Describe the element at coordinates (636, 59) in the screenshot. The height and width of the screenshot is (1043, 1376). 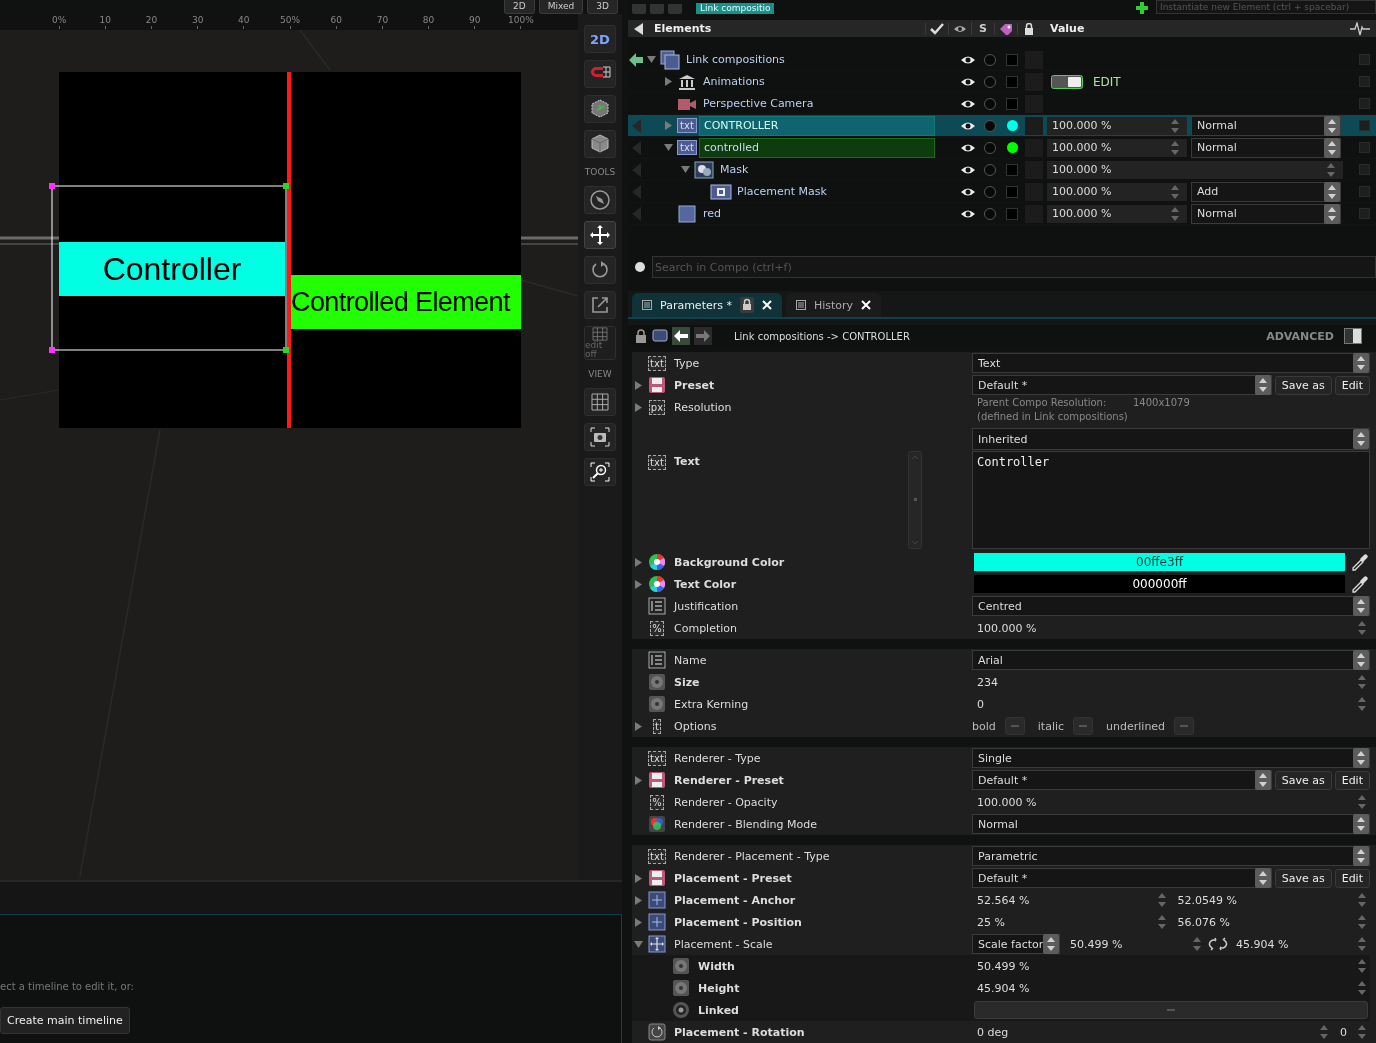
I see `arrow-left-icon` at that location.